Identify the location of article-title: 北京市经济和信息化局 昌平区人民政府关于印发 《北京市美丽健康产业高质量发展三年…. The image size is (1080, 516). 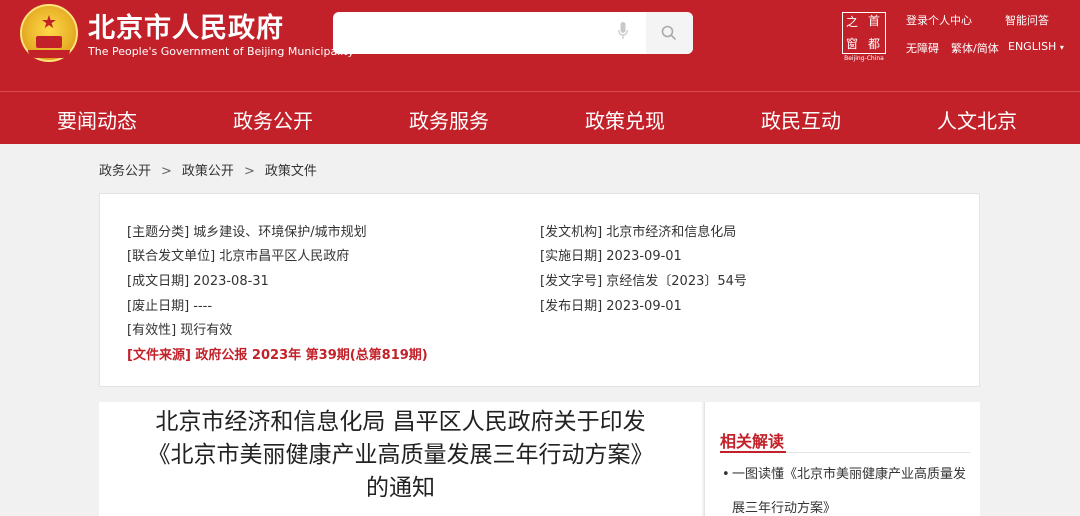
(400, 455).